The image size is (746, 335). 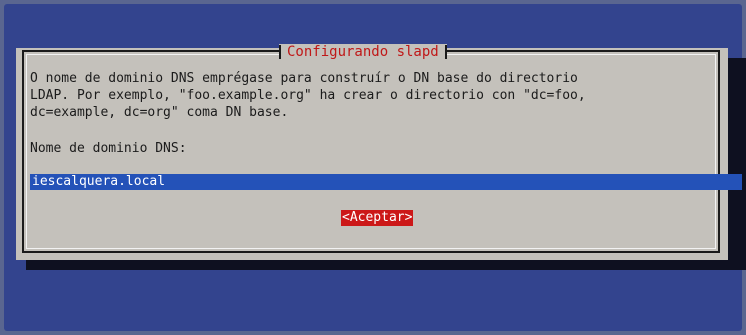 What do you see at coordinates (108, 148) in the screenshot?
I see `domain-field-label: Nome de dominio DNS:` at bounding box center [108, 148].